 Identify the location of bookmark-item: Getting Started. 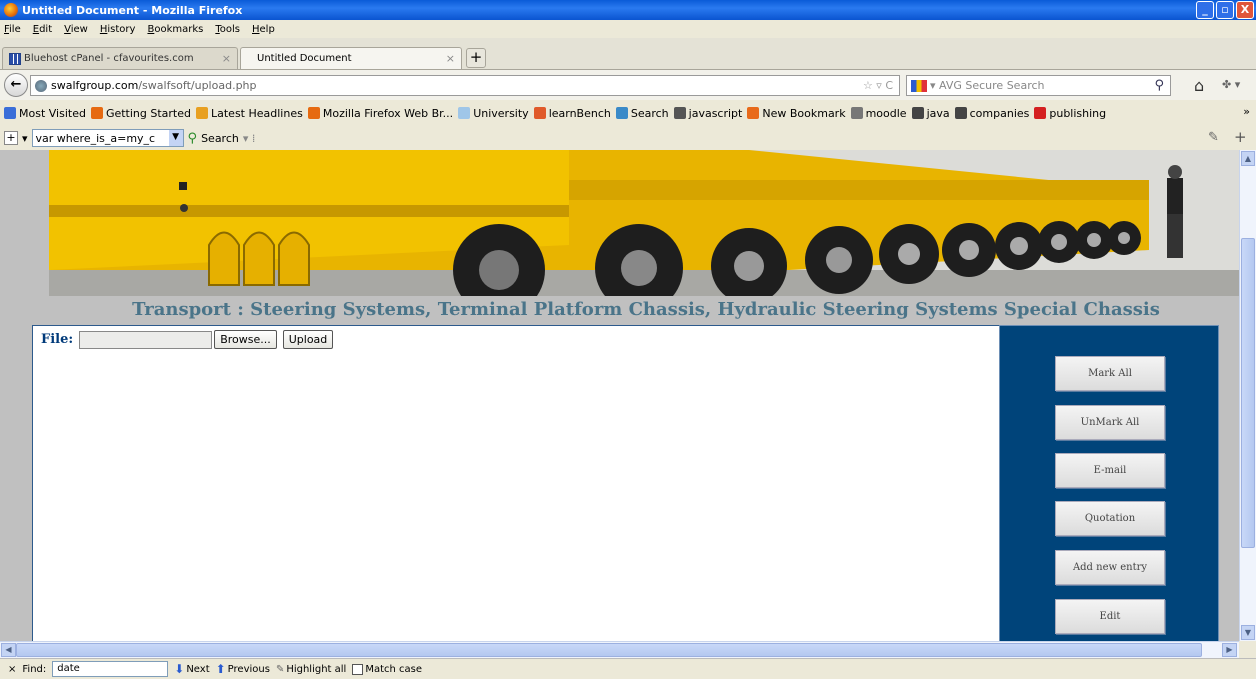
(140, 113).